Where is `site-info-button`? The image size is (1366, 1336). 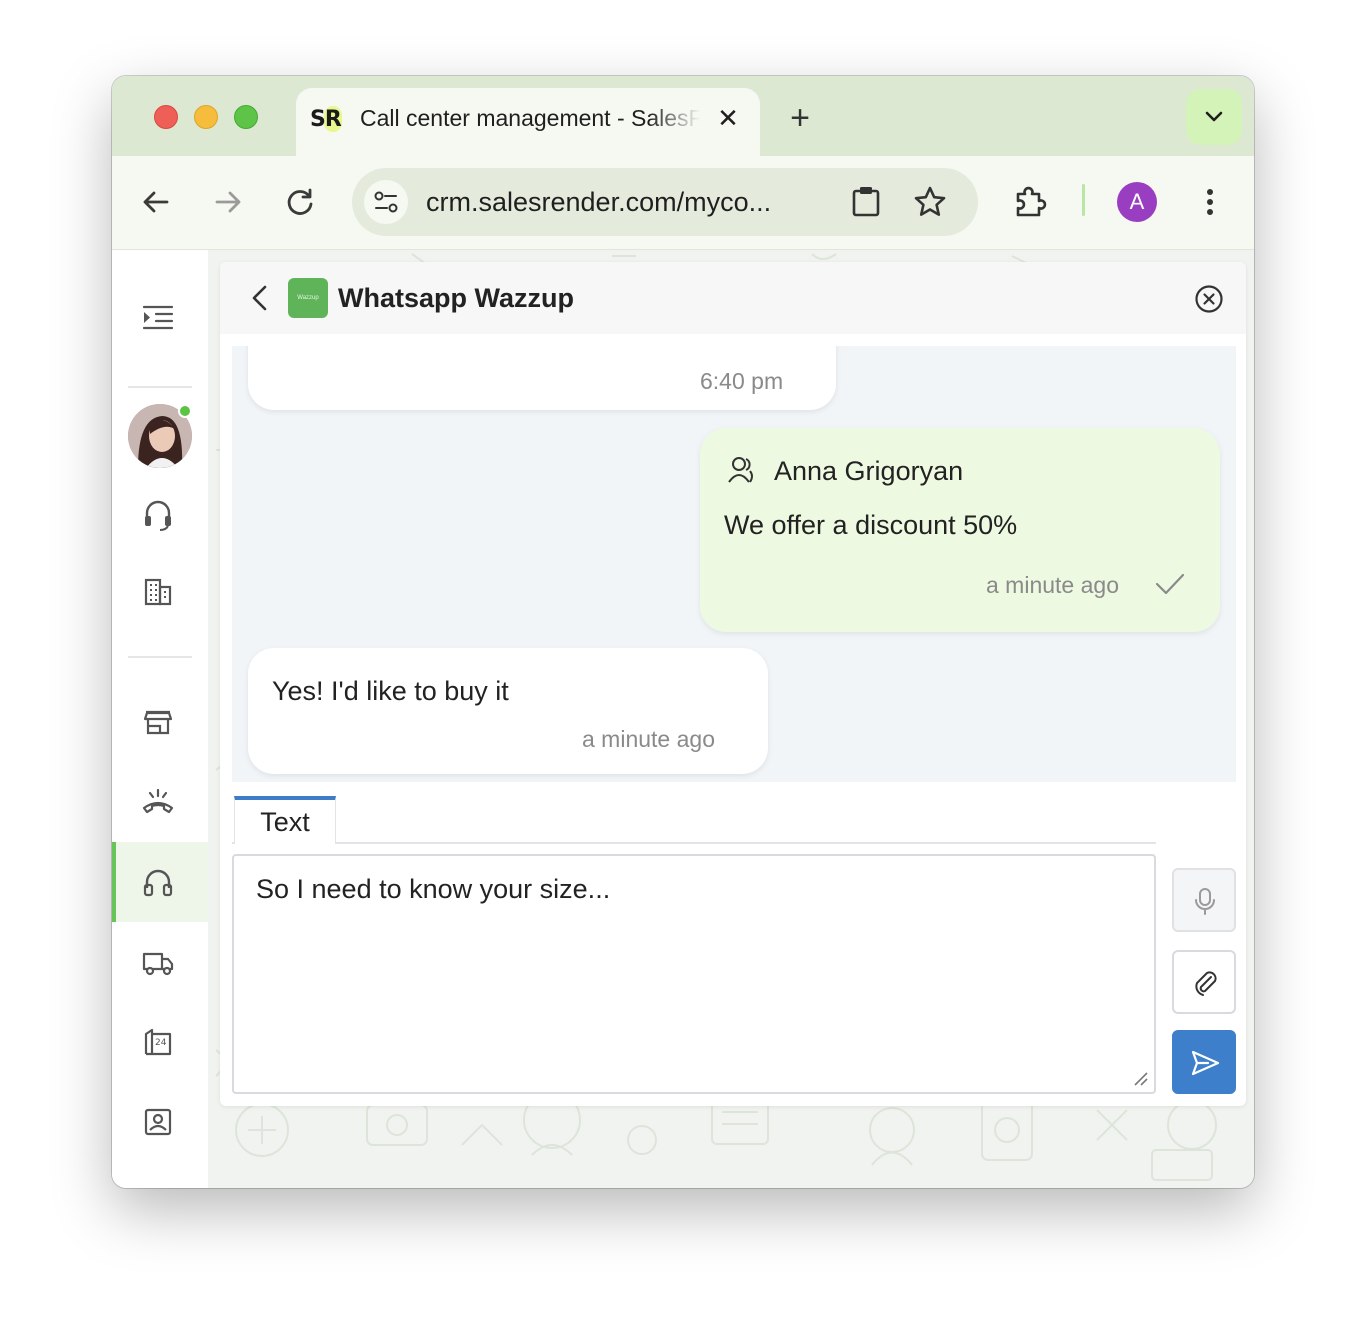 site-info-button is located at coordinates (386, 202).